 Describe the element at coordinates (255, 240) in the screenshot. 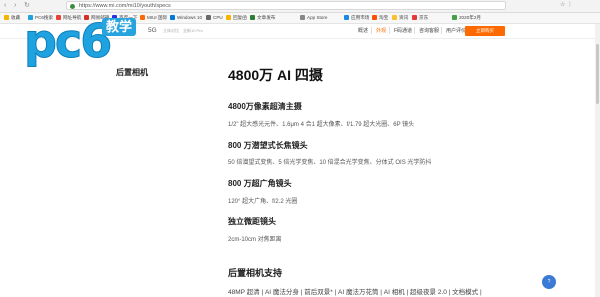

I see `feature-desc: 2cm-10cm 对焦距离` at that location.